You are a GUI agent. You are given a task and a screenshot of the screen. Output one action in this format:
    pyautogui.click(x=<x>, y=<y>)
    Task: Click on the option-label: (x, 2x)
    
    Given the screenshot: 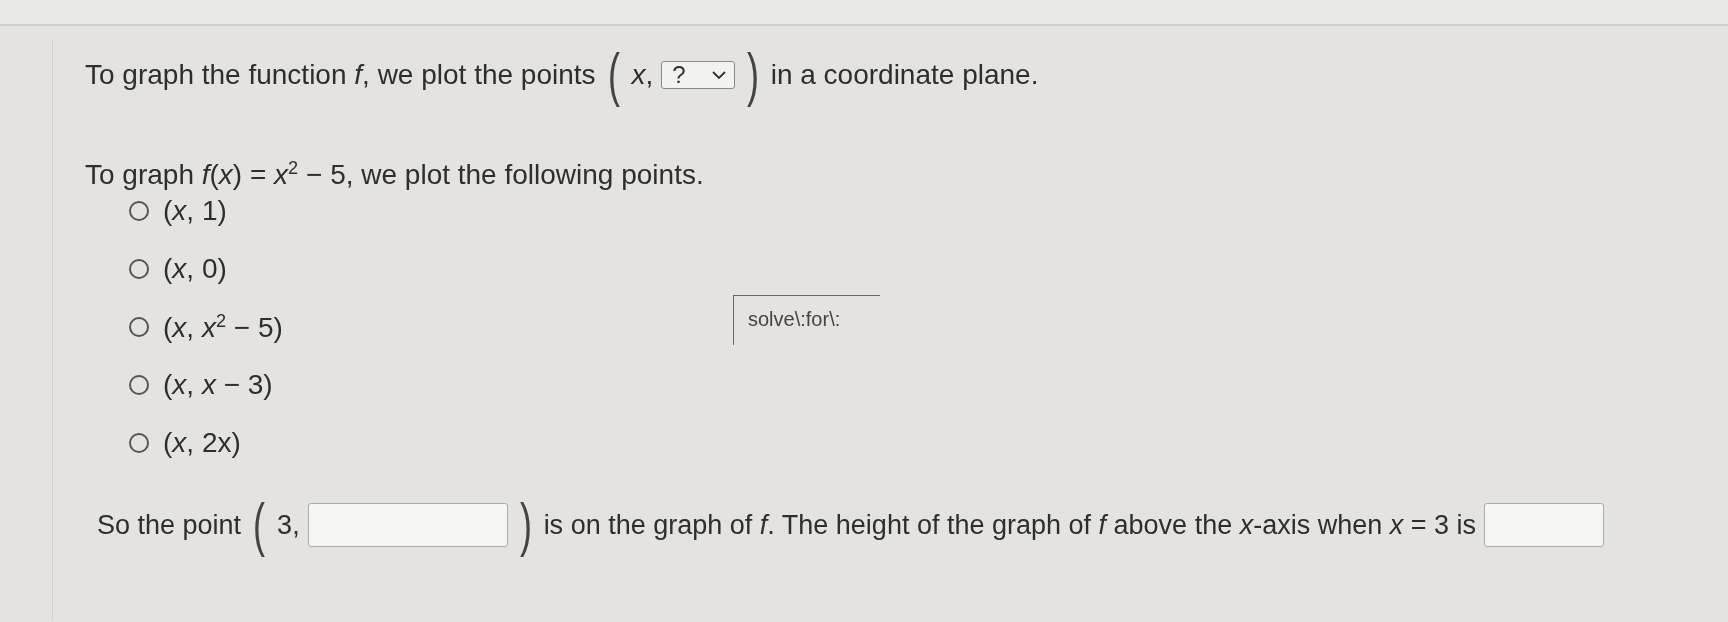 What is the action you would take?
    pyautogui.click(x=202, y=443)
    